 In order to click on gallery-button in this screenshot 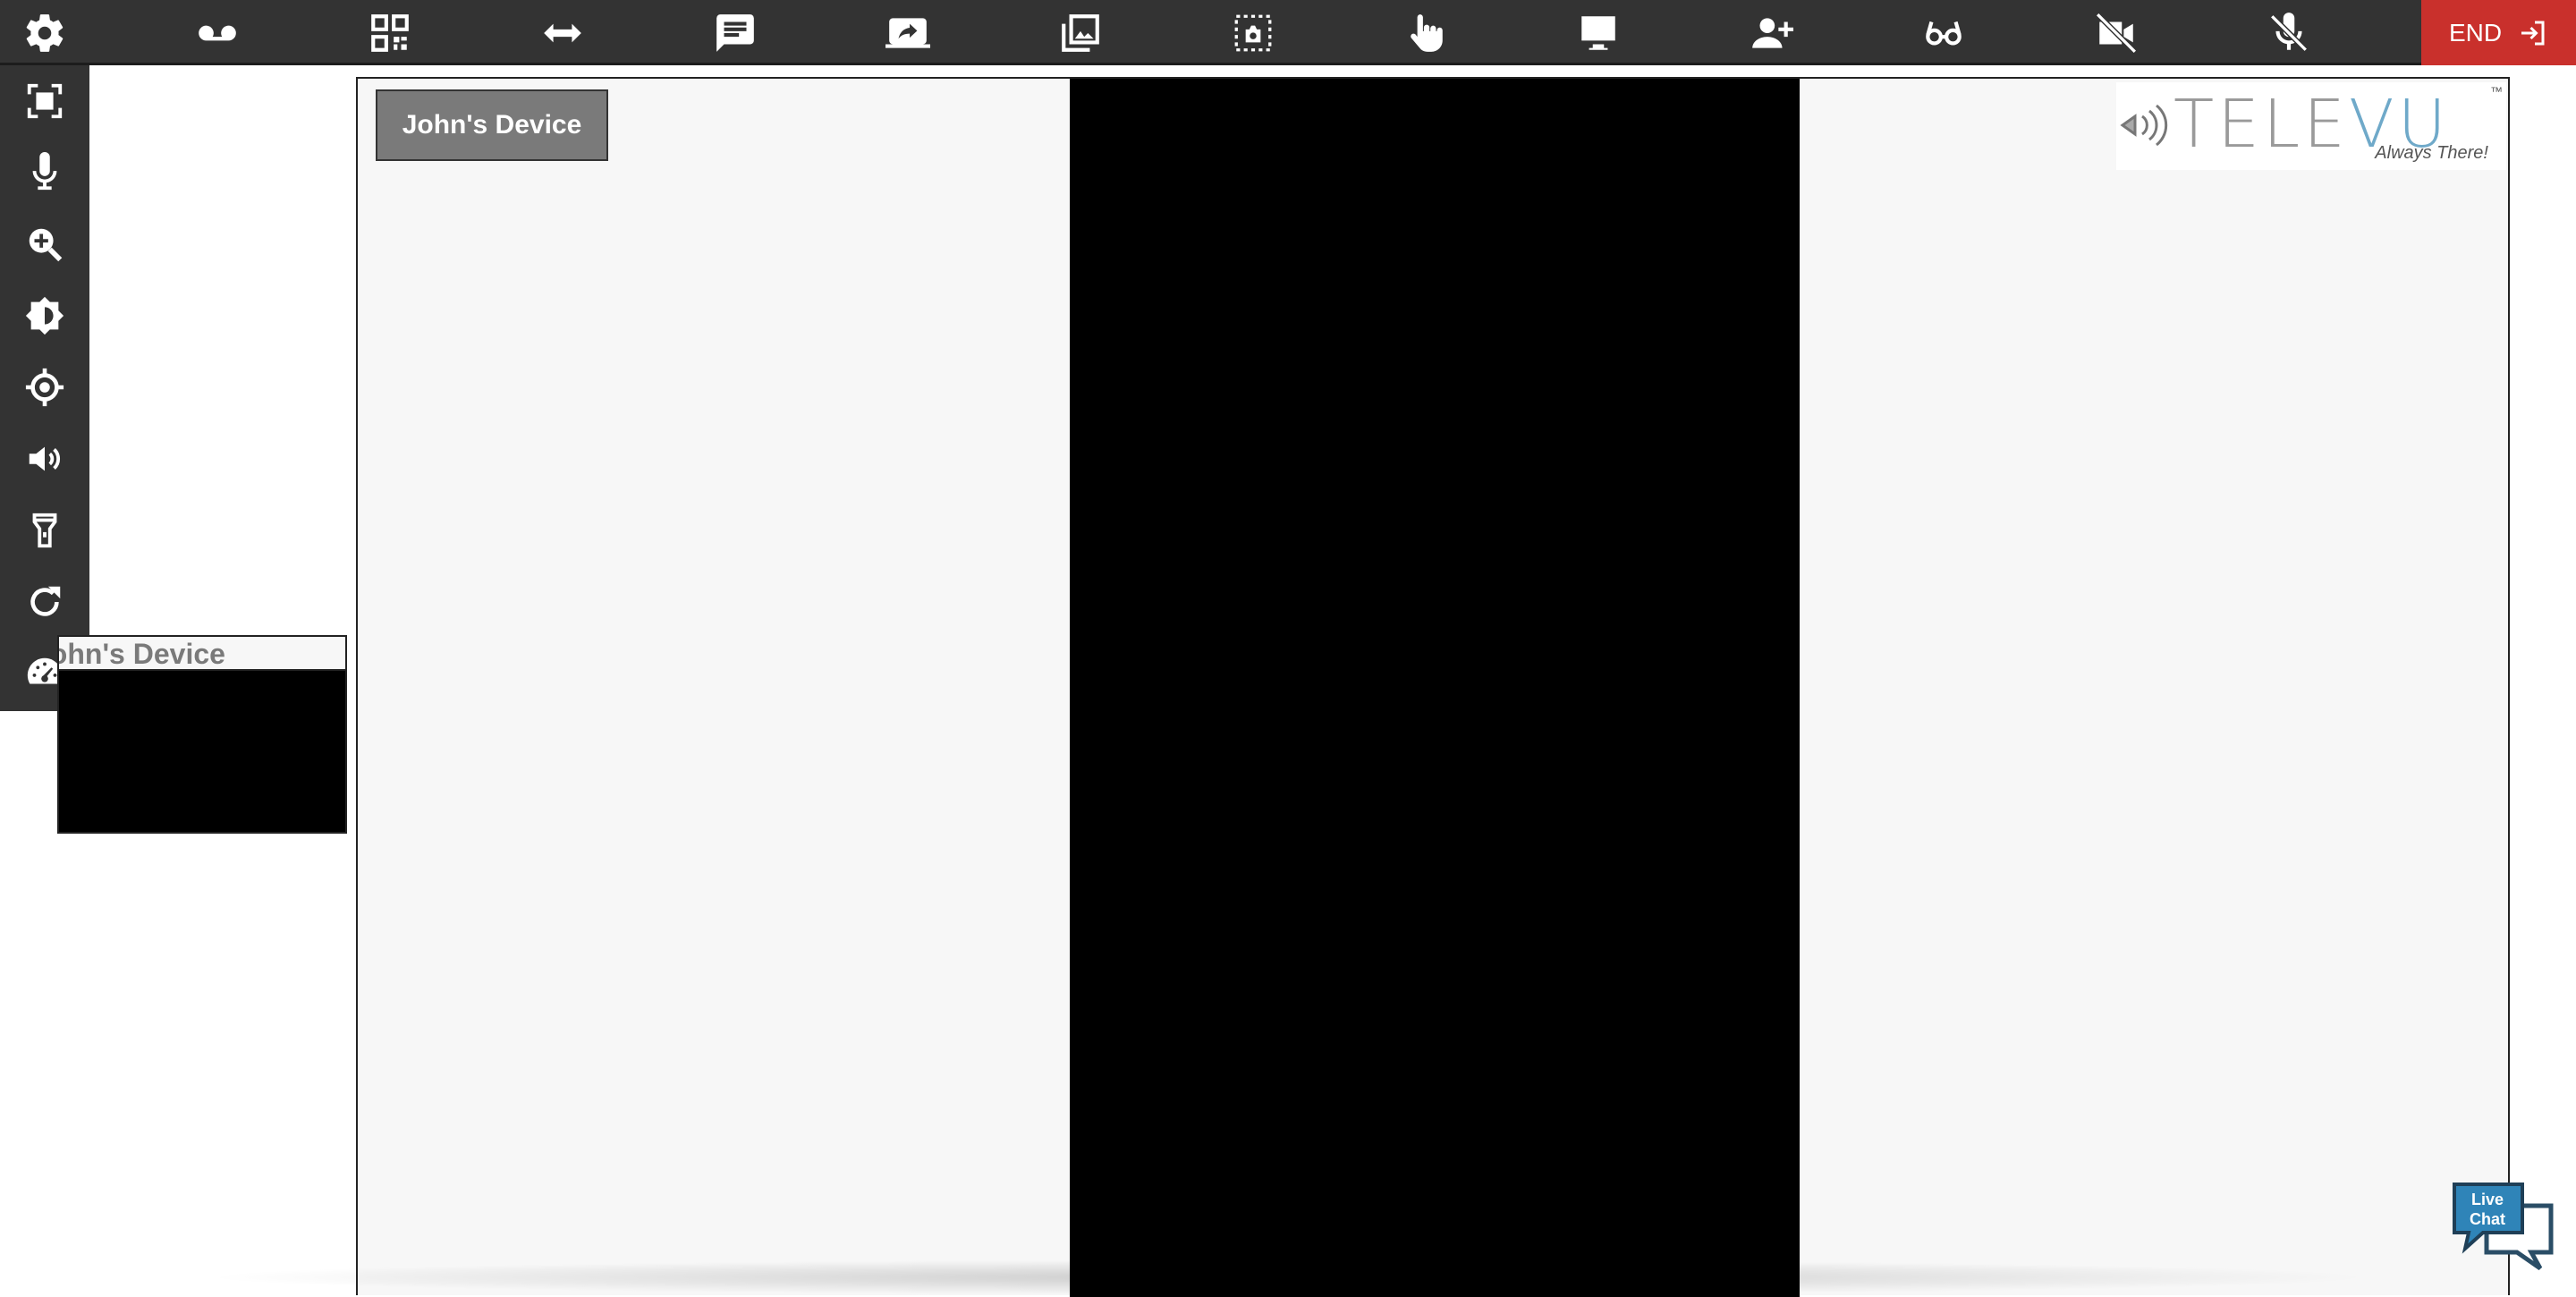, I will do `click(1080, 32)`.